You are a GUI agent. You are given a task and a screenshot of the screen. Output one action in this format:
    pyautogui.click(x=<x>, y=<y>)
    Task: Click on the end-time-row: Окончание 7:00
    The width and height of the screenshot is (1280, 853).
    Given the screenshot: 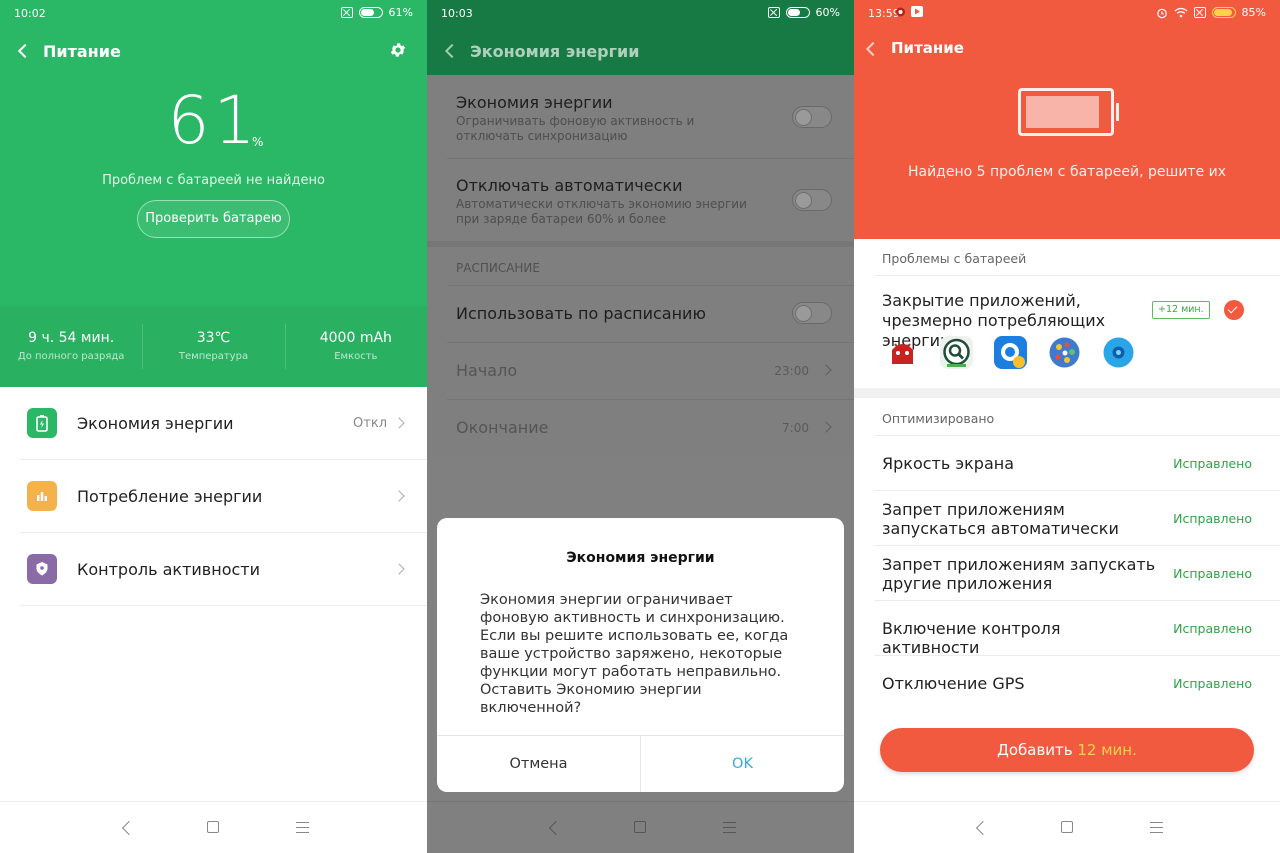 What is the action you would take?
    pyautogui.click(x=640, y=427)
    